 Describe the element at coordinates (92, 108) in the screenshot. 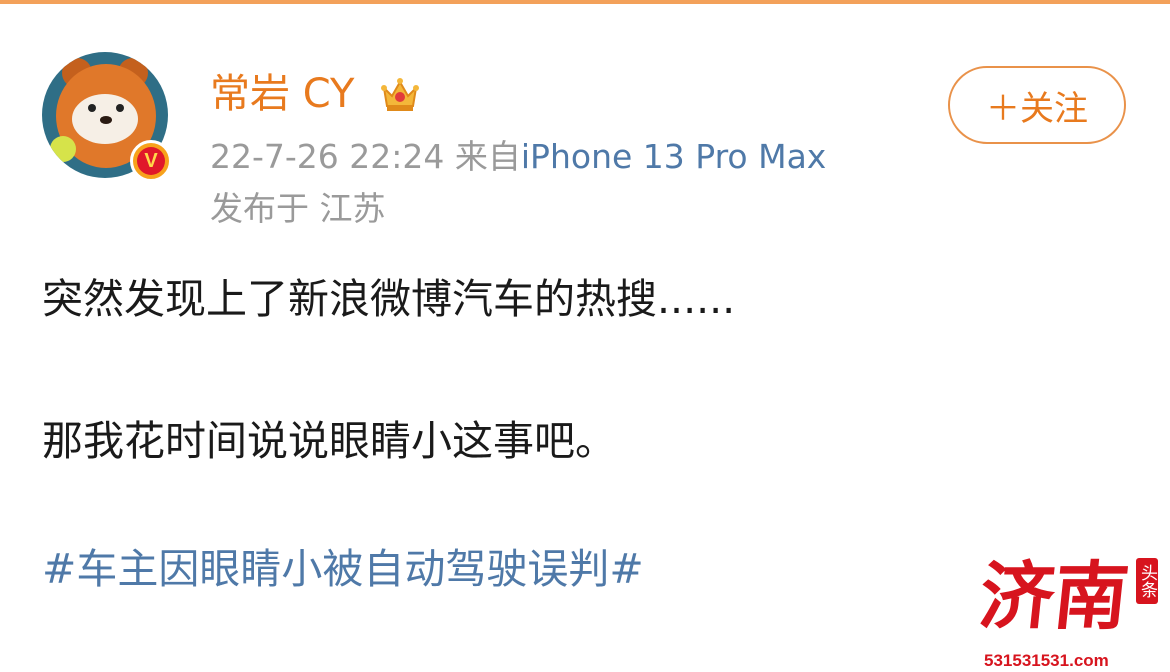

I see `avatar-eye-left` at that location.